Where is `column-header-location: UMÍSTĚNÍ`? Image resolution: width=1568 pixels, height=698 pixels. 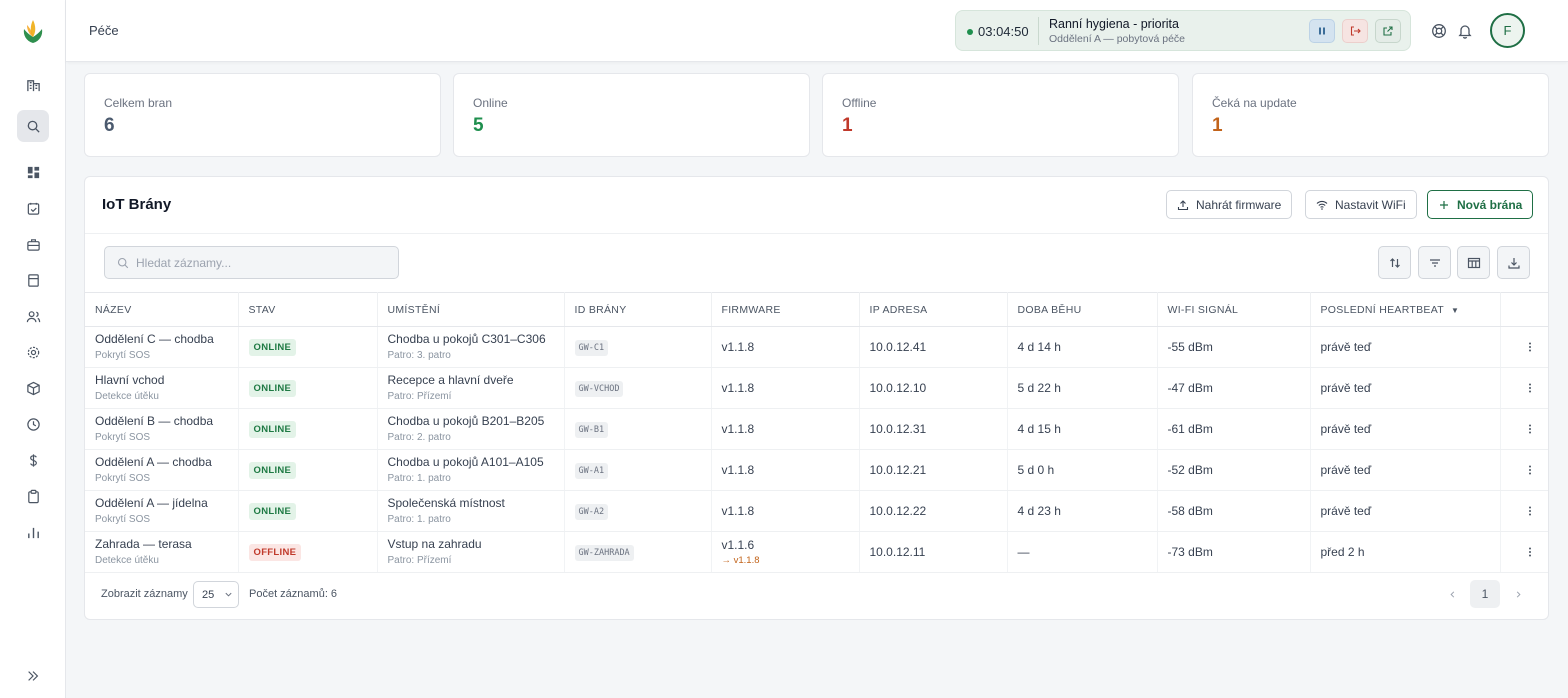 column-header-location: UMÍSTĚNÍ is located at coordinates (471, 309).